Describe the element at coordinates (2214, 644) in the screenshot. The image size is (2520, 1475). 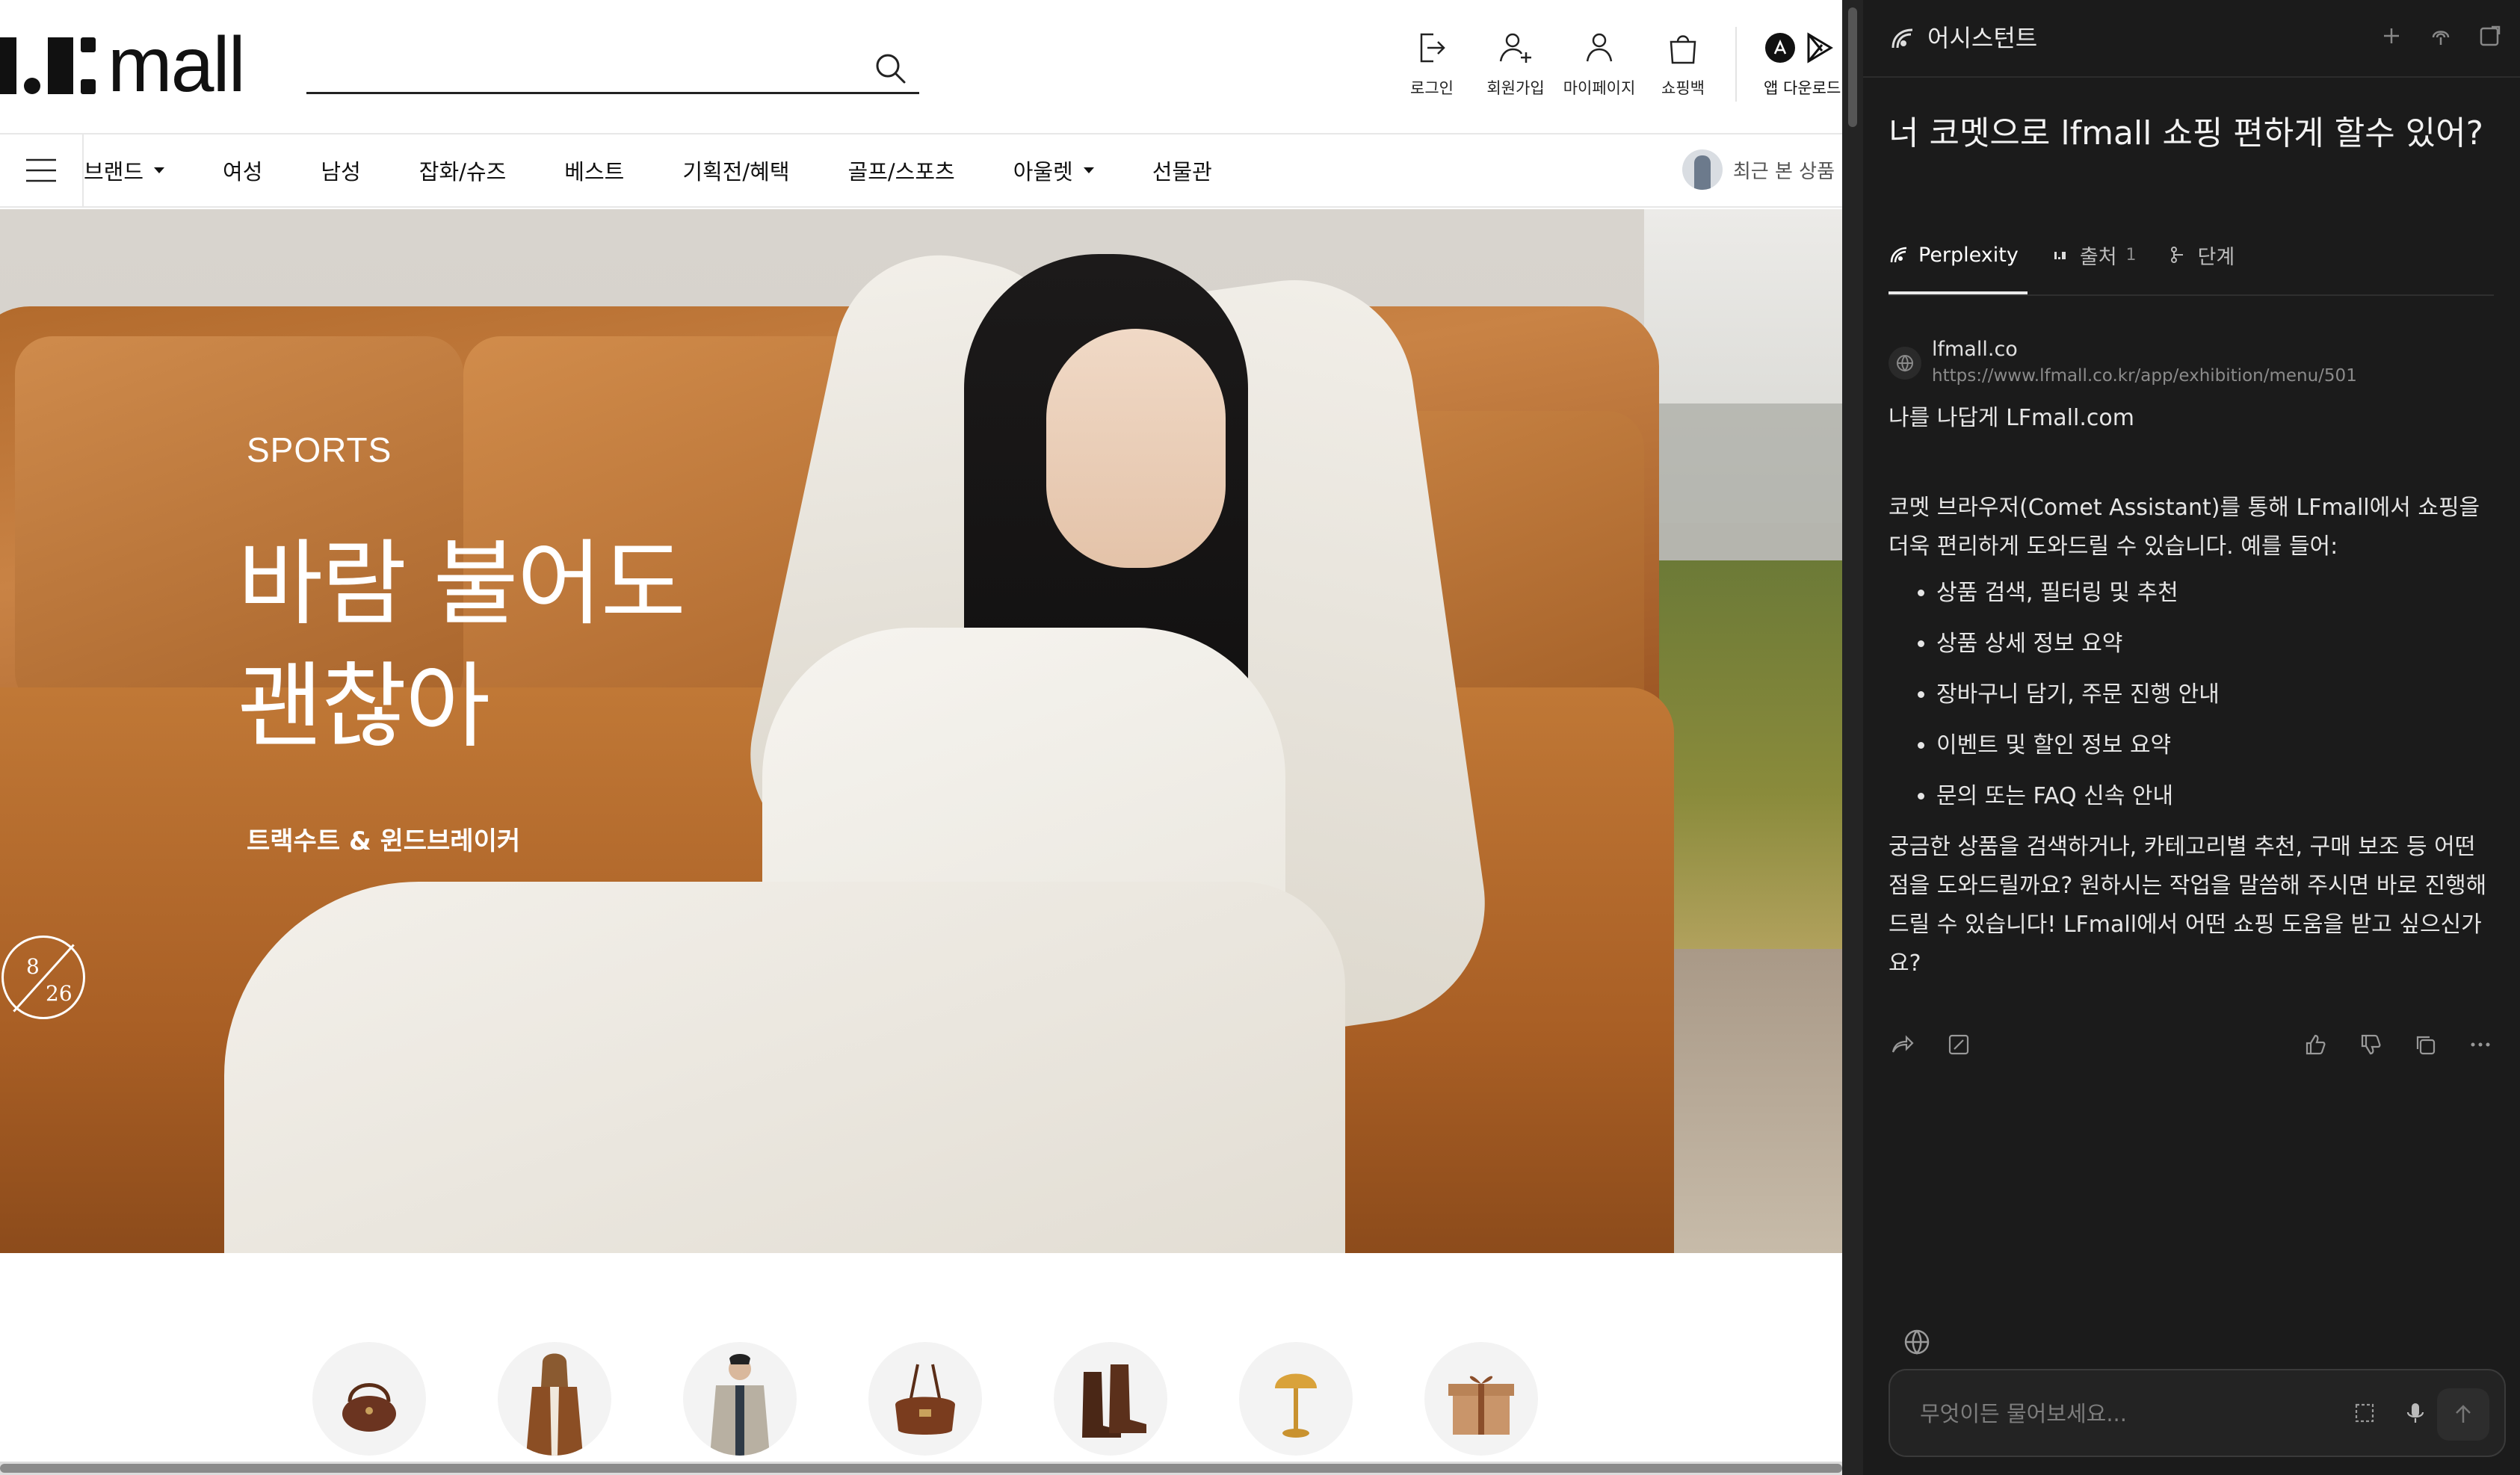
I see `list-item: 상품 상세 정보 요약` at that location.